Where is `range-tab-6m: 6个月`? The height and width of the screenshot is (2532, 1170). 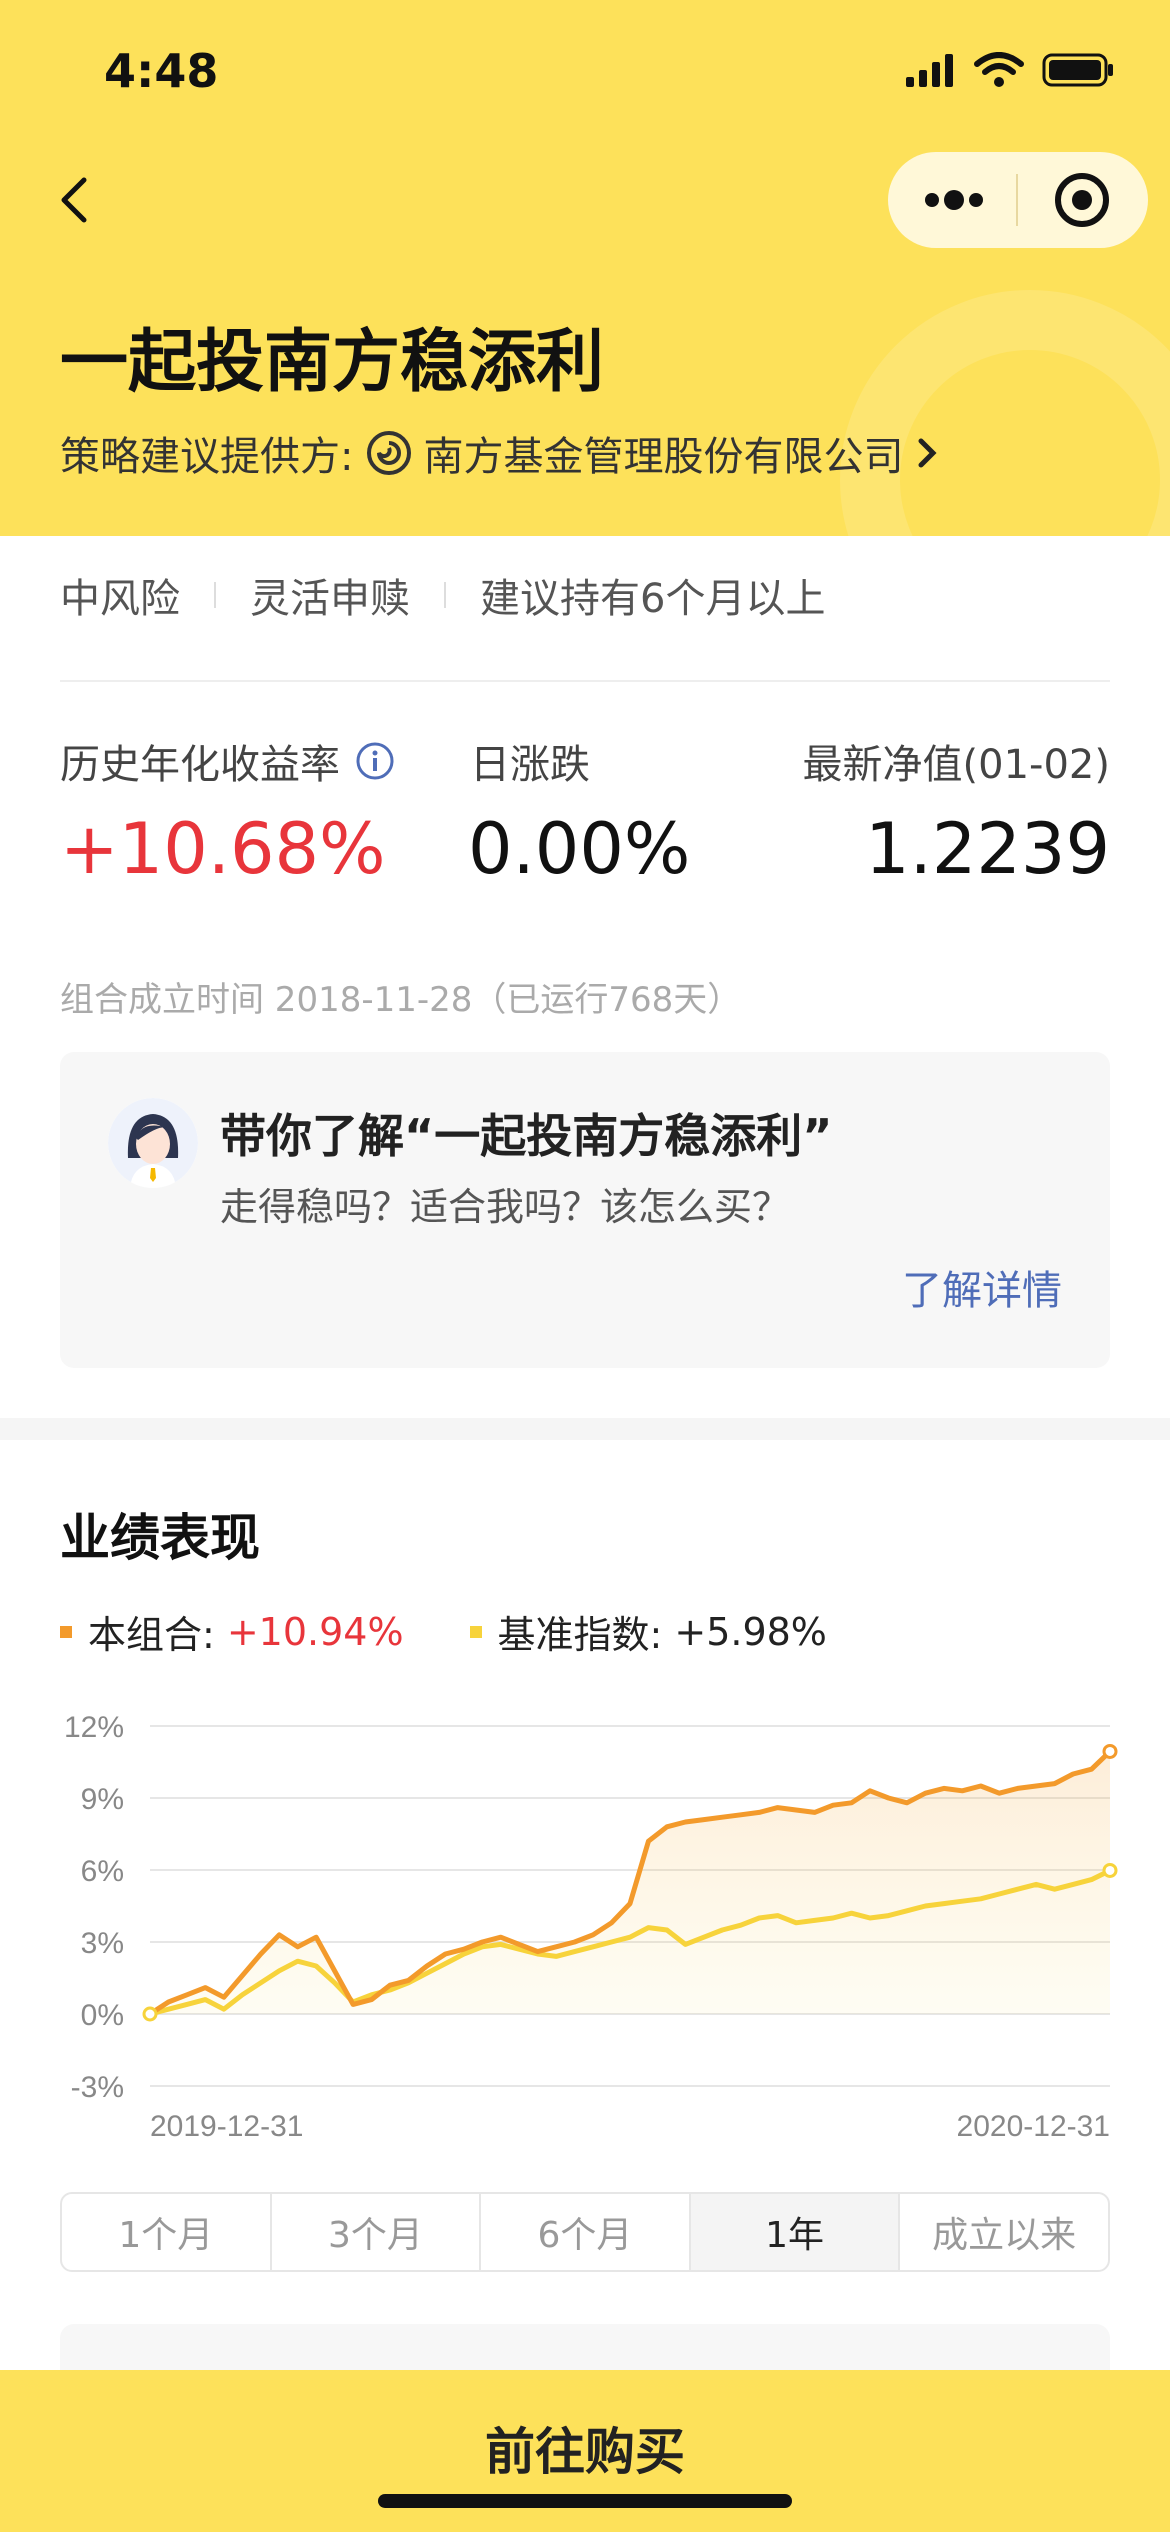 range-tab-6m: 6个月 is located at coordinates (586, 2232).